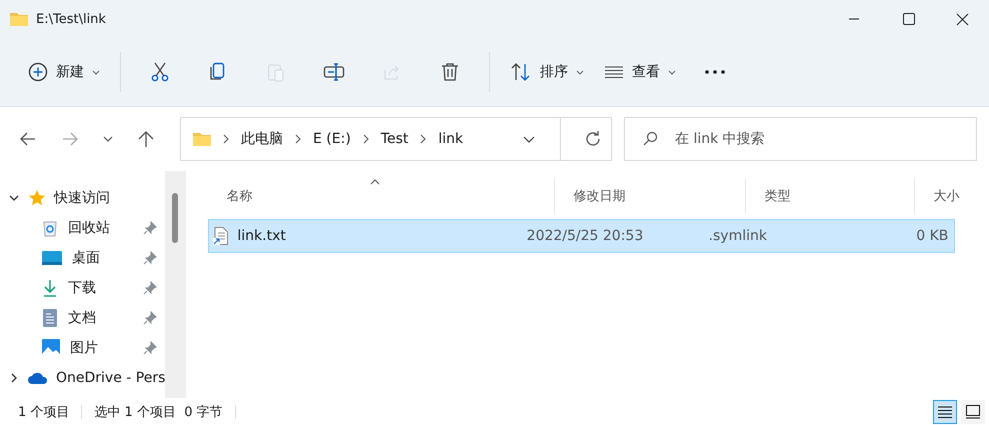 The height and width of the screenshot is (425, 989). What do you see at coordinates (51, 348) in the screenshot?
I see `pictures-icon` at bounding box center [51, 348].